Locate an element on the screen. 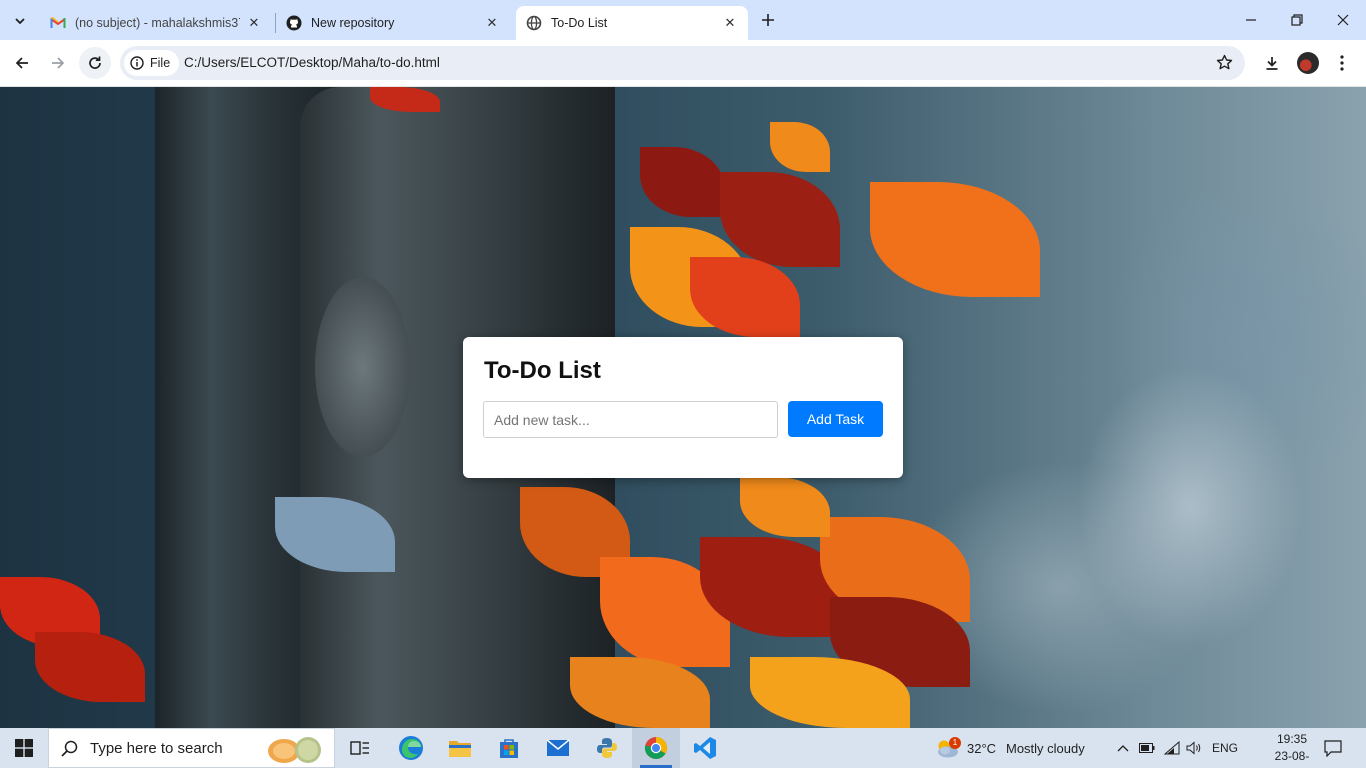 This screenshot has width=1366, height=768. taskbar: Type here to search 1 32°C Mostly cloudy is located at coordinates (683, 748).